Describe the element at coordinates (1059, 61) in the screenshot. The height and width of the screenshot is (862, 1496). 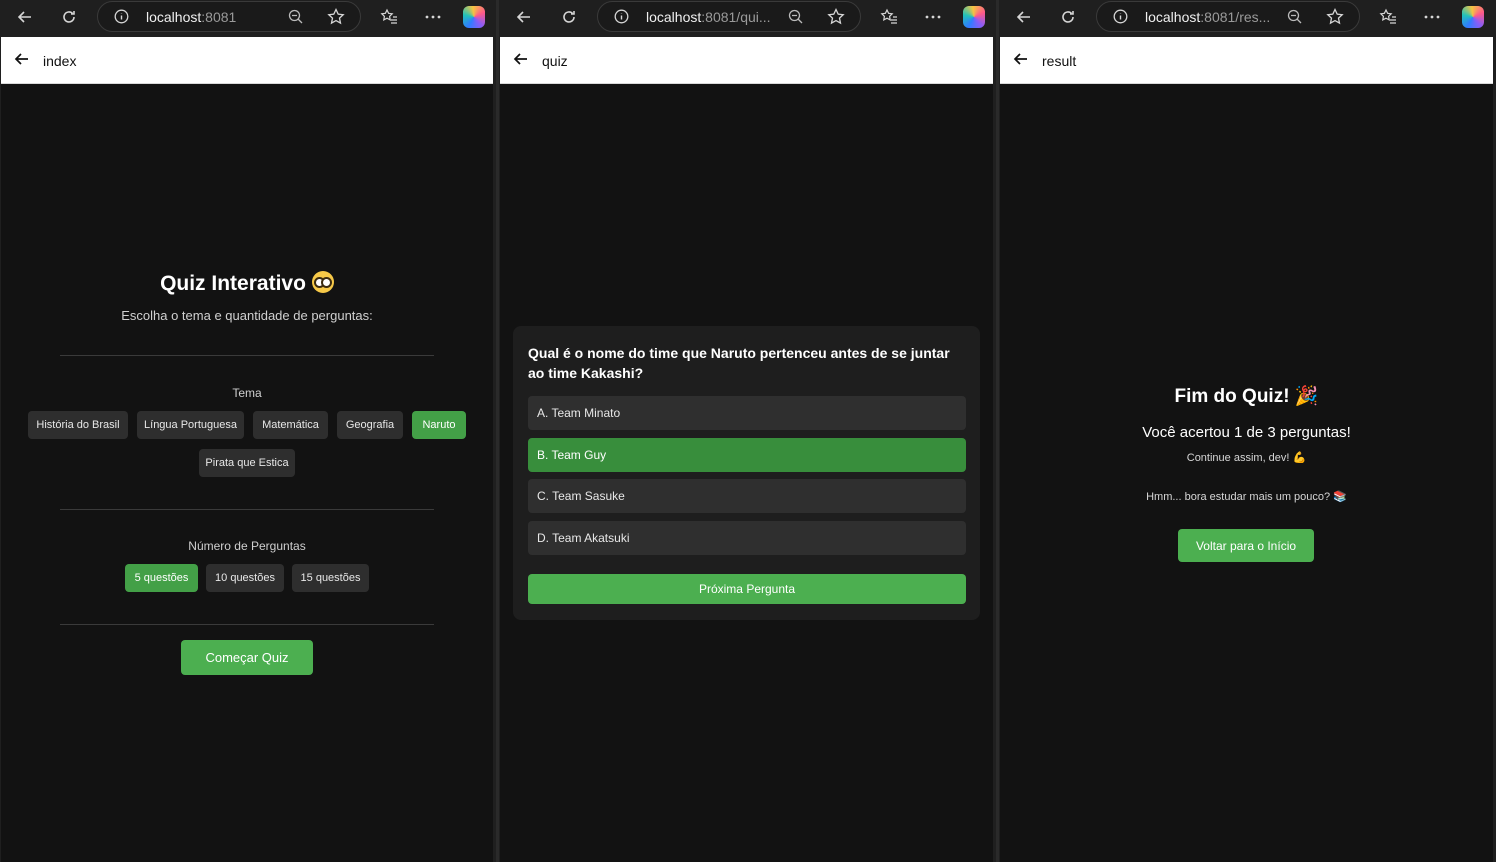
I see `page-title: result` at that location.